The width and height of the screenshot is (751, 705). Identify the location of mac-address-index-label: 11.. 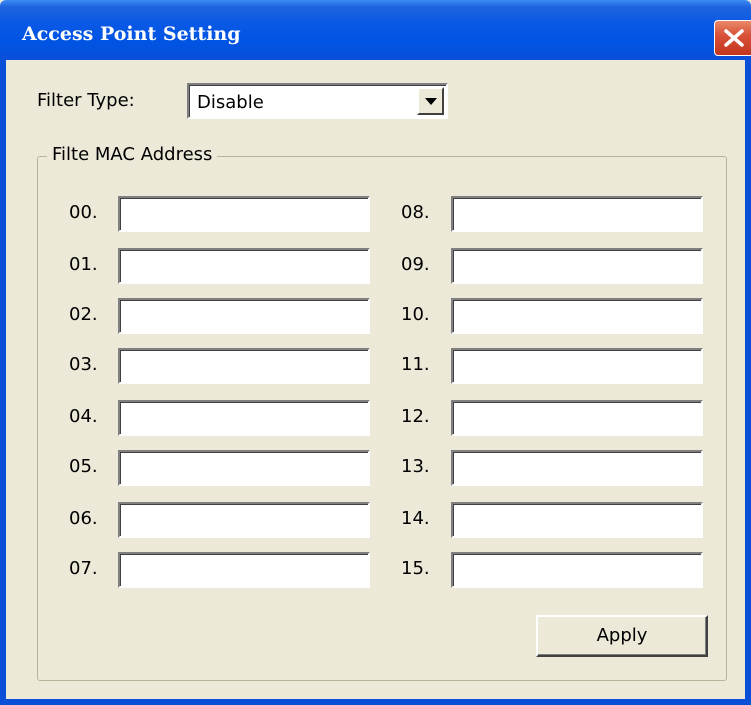
(415, 364).